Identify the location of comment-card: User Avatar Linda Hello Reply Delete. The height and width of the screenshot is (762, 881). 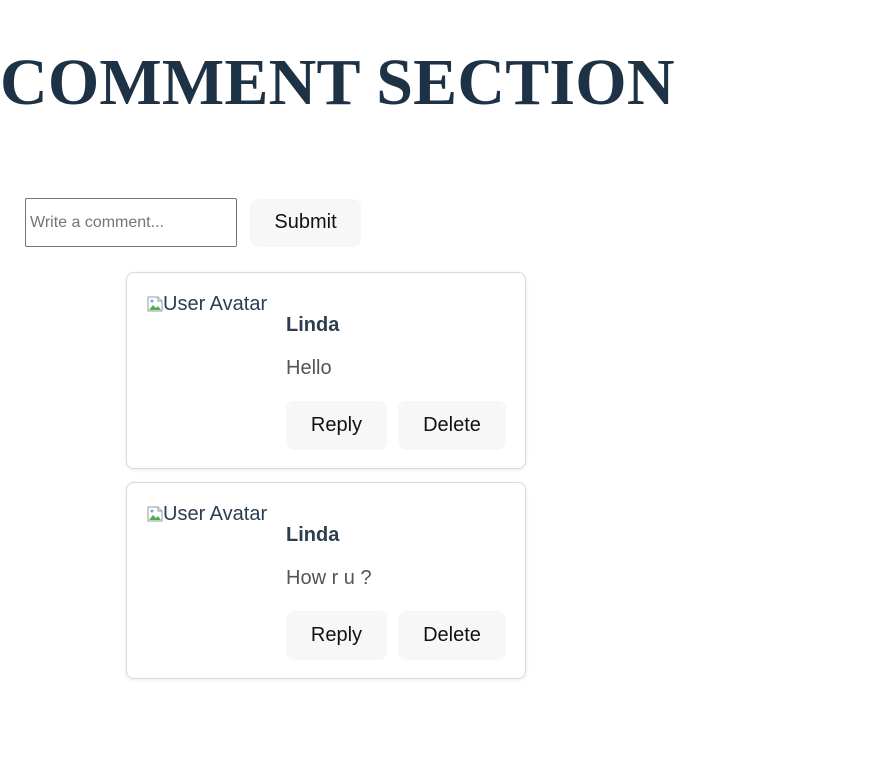
(326, 370).